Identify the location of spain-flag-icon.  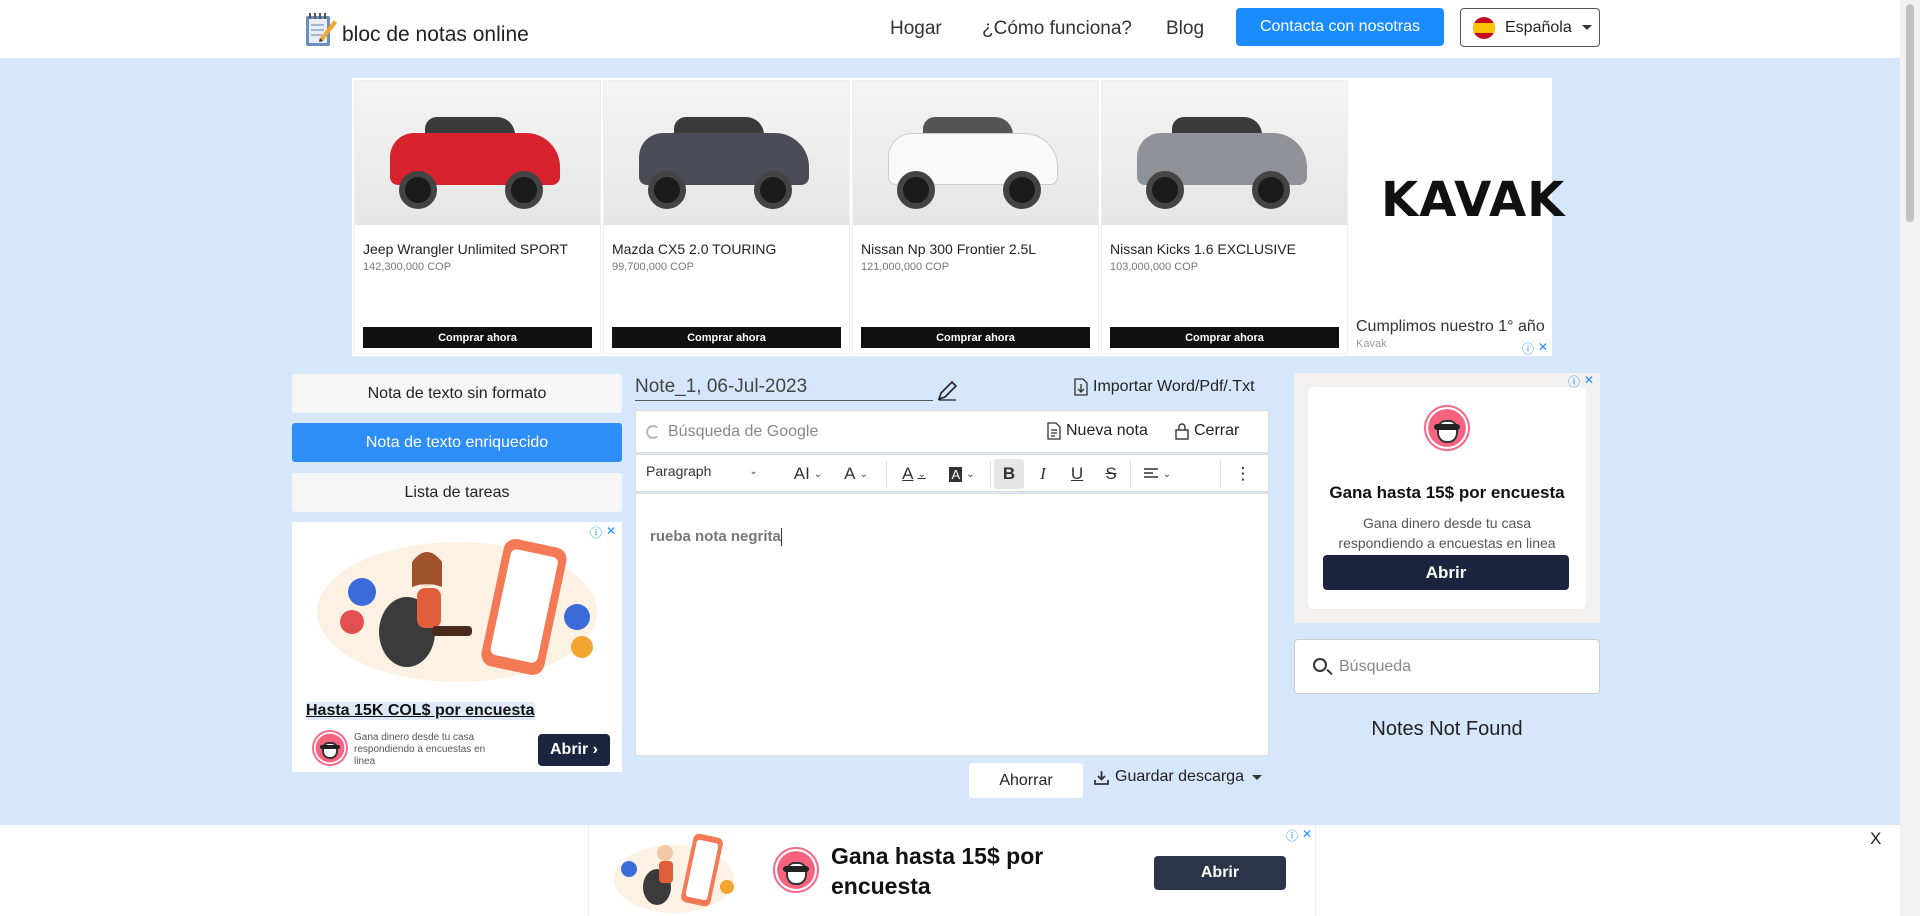
(1484, 27).